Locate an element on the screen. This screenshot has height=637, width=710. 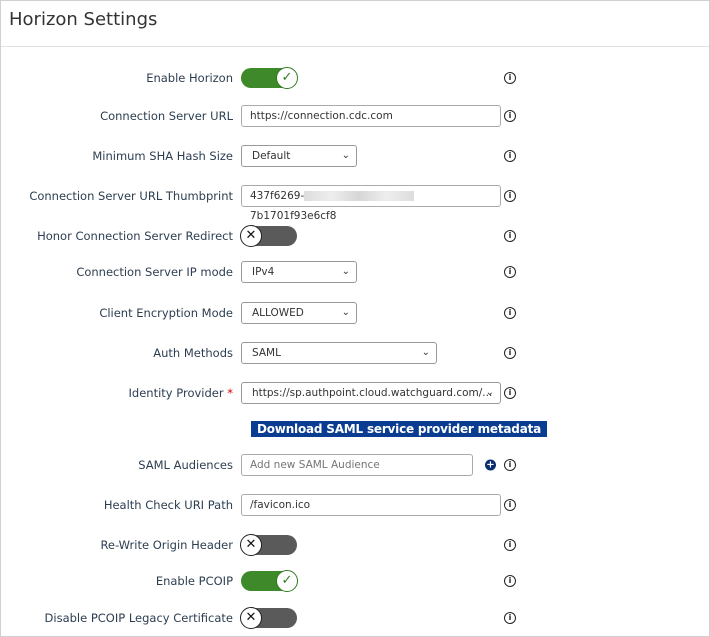
label: Re-Write Origin Header is located at coordinates (166, 545).